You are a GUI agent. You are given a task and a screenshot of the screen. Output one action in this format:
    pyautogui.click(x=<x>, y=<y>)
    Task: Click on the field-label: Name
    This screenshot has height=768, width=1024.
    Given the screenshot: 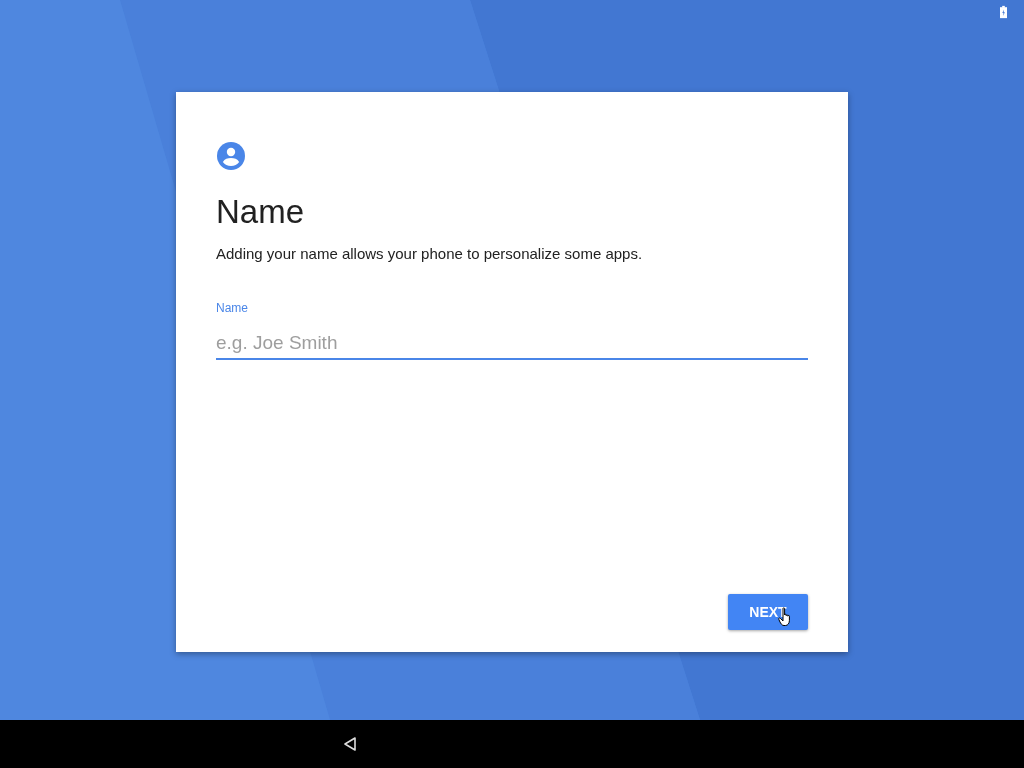 What is the action you would take?
    pyautogui.click(x=232, y=308)
    